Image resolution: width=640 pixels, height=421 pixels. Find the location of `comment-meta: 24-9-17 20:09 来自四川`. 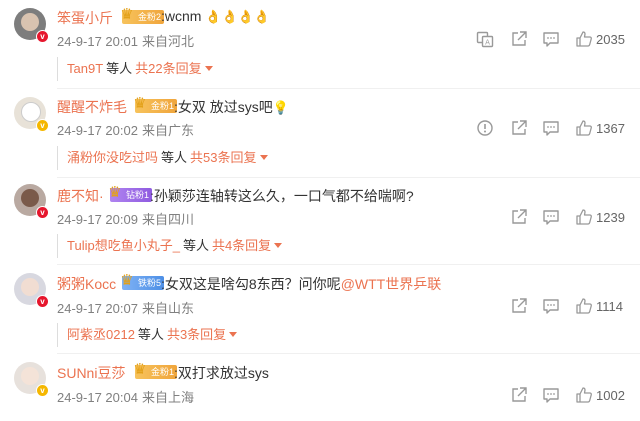

comment-meta: 24-9-17 20:09 来自四川 is located at coordinates (127, 218).